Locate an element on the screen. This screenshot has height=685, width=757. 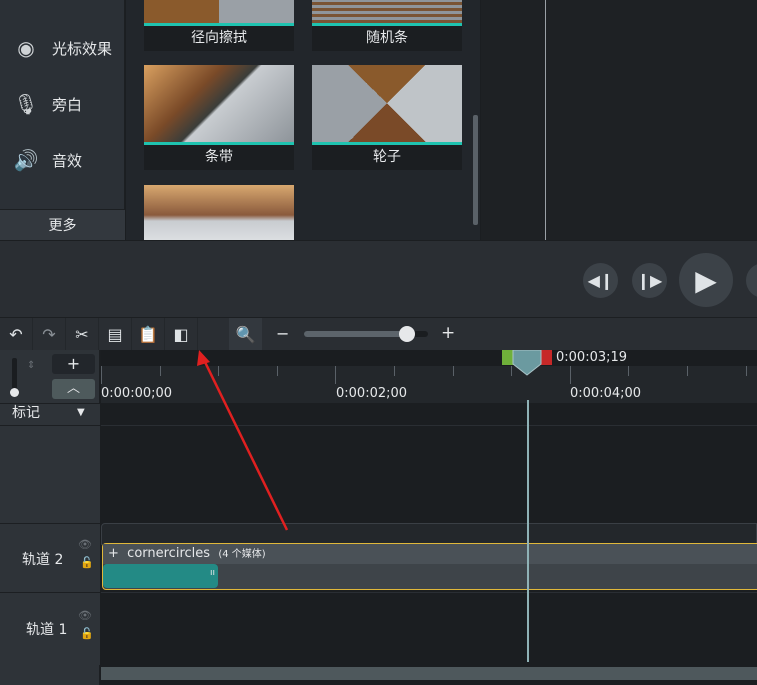
microphone-icon: 🎙 is located at coordinates (26, 104).